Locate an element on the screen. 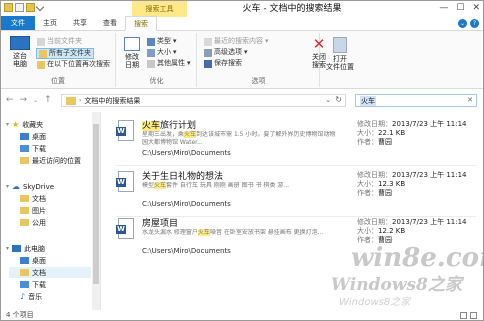  result-meta: 修改日期：2013/7/23 上午 11:14 大小：12.2 KB 作者：曹园 is located at coordinates (412, 231).